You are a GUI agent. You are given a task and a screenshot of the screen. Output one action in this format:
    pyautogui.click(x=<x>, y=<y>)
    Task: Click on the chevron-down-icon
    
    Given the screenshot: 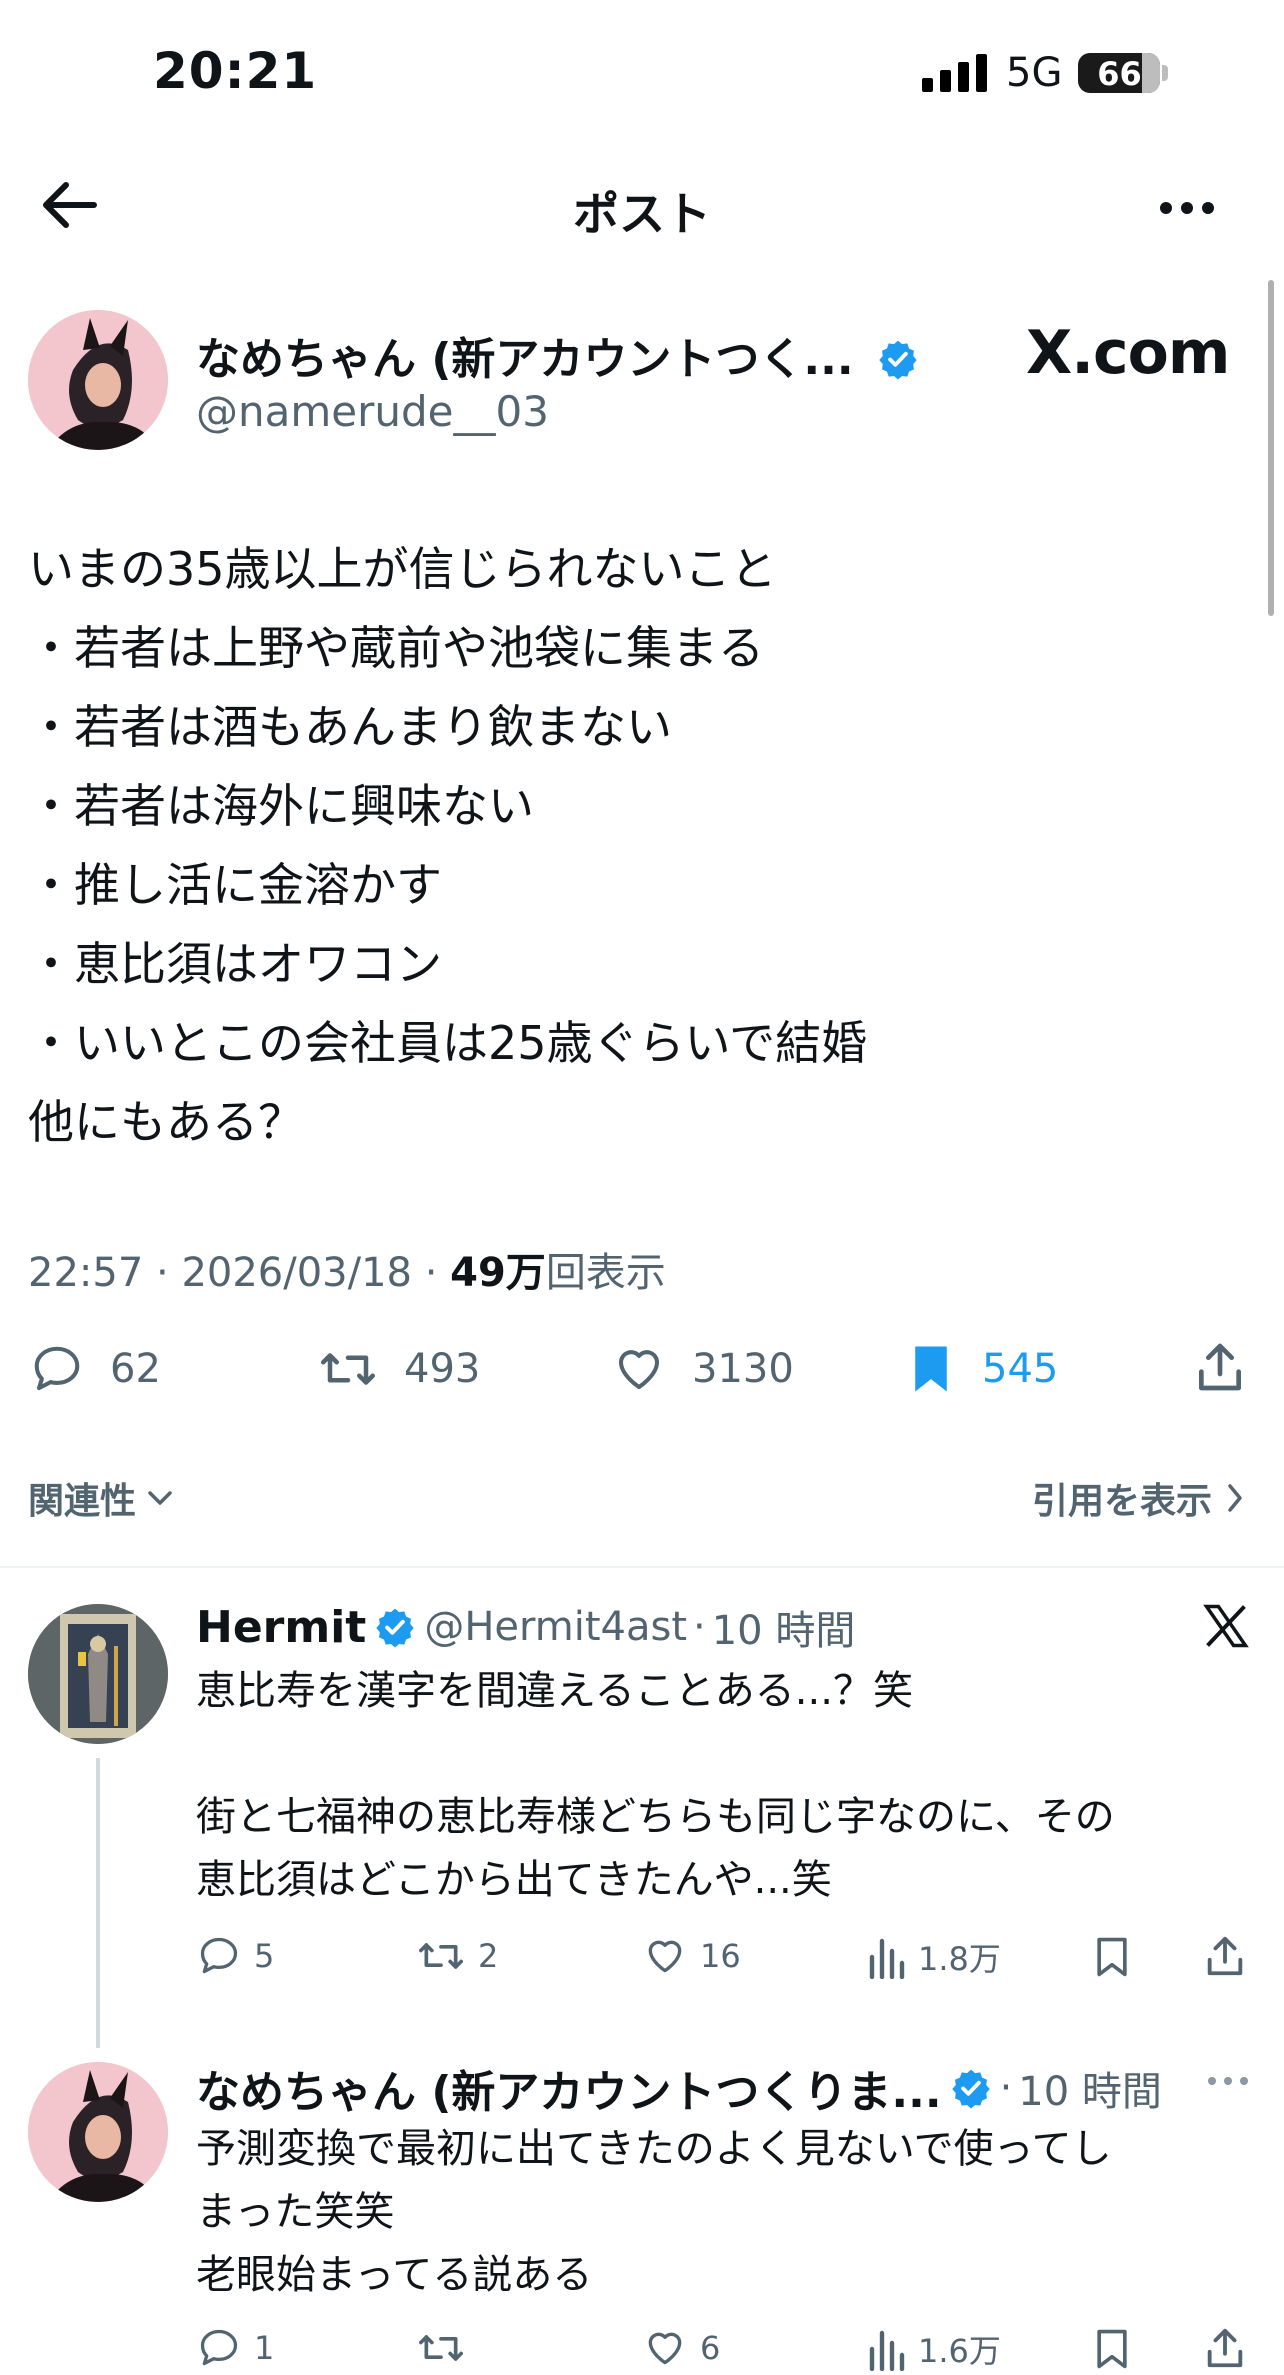 What is the action you would take?
    pyautogui.click(x=160, y=1498)
    